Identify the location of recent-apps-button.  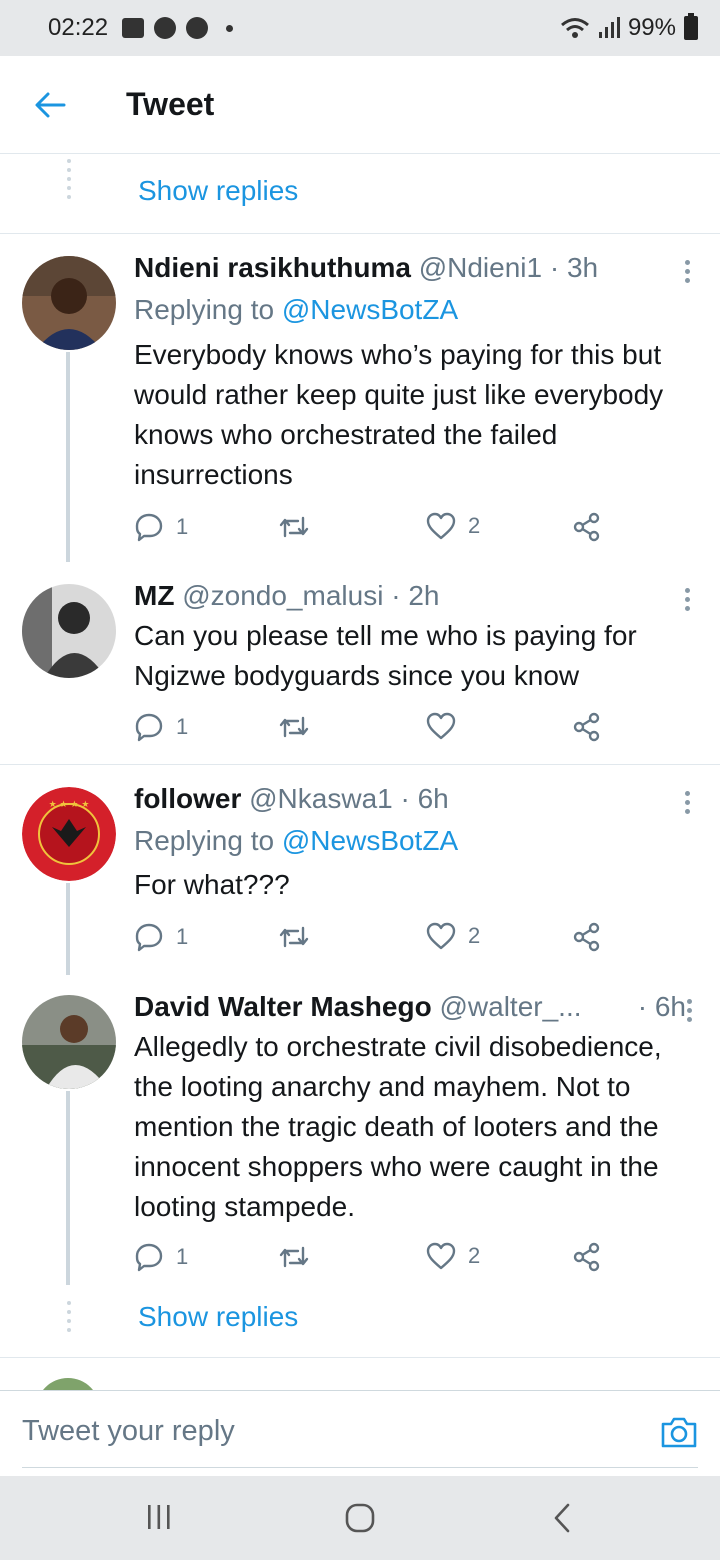
(159, 1519).